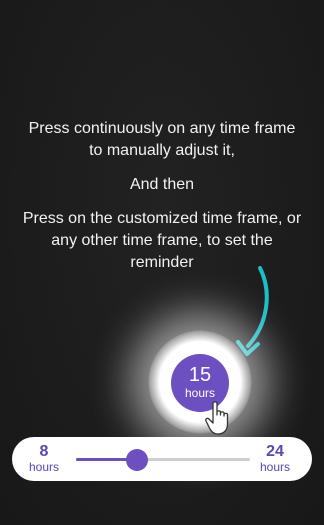 The height and width of the screenshot is (525, 324). What do you see at coordinates (252, 311) in the screenshot?
I see `curved-arrow-icon` at bounding box center [252, 311].